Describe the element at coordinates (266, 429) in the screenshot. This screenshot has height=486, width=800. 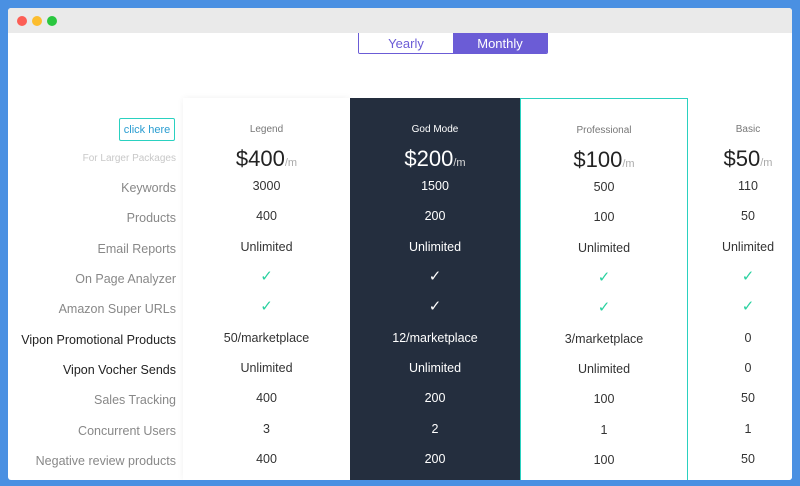
I see `plan-value: 3` at that location.